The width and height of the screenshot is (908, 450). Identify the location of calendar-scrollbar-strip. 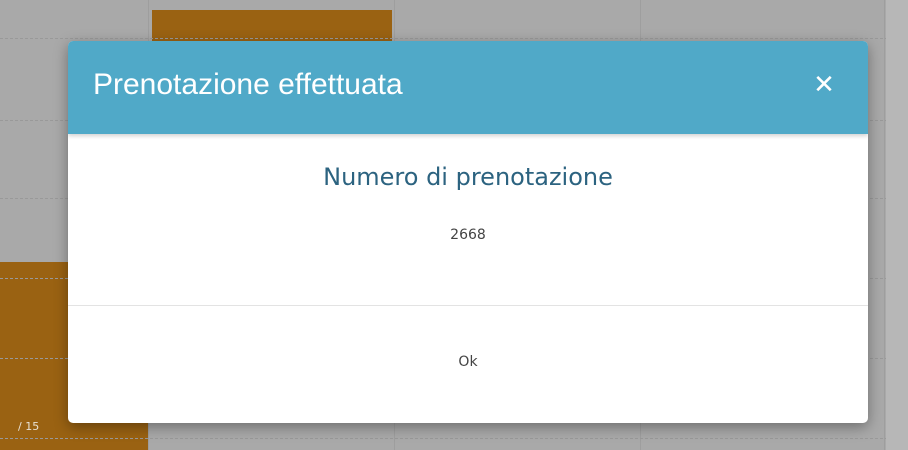
(897, 225).